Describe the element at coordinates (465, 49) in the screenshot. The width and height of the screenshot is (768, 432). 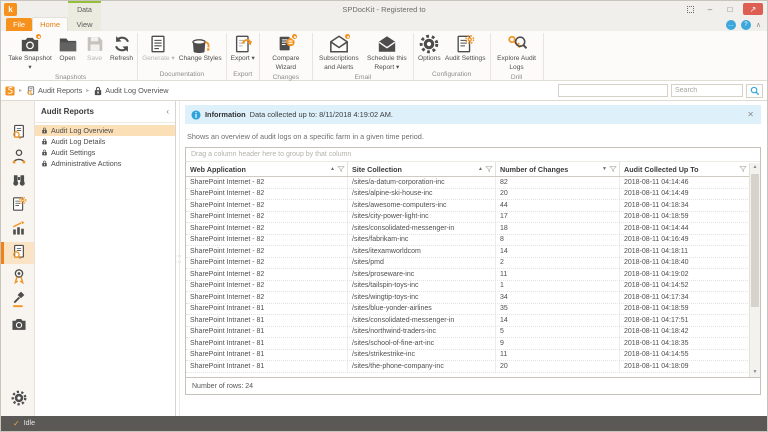
I see `audit-settings-button: Audit Settings` at that location.